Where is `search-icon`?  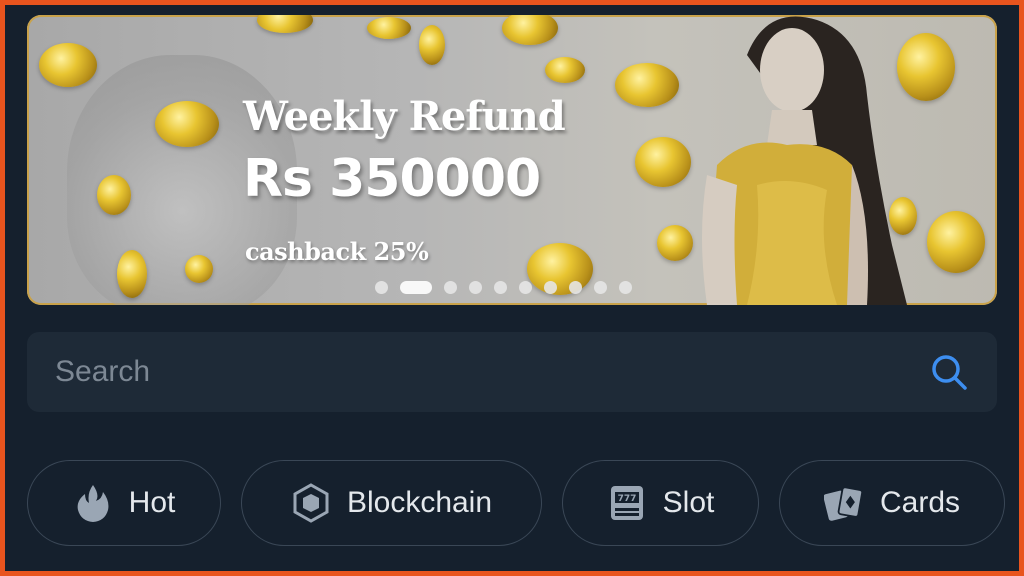
search-icon is located at coordinates (949, 372).